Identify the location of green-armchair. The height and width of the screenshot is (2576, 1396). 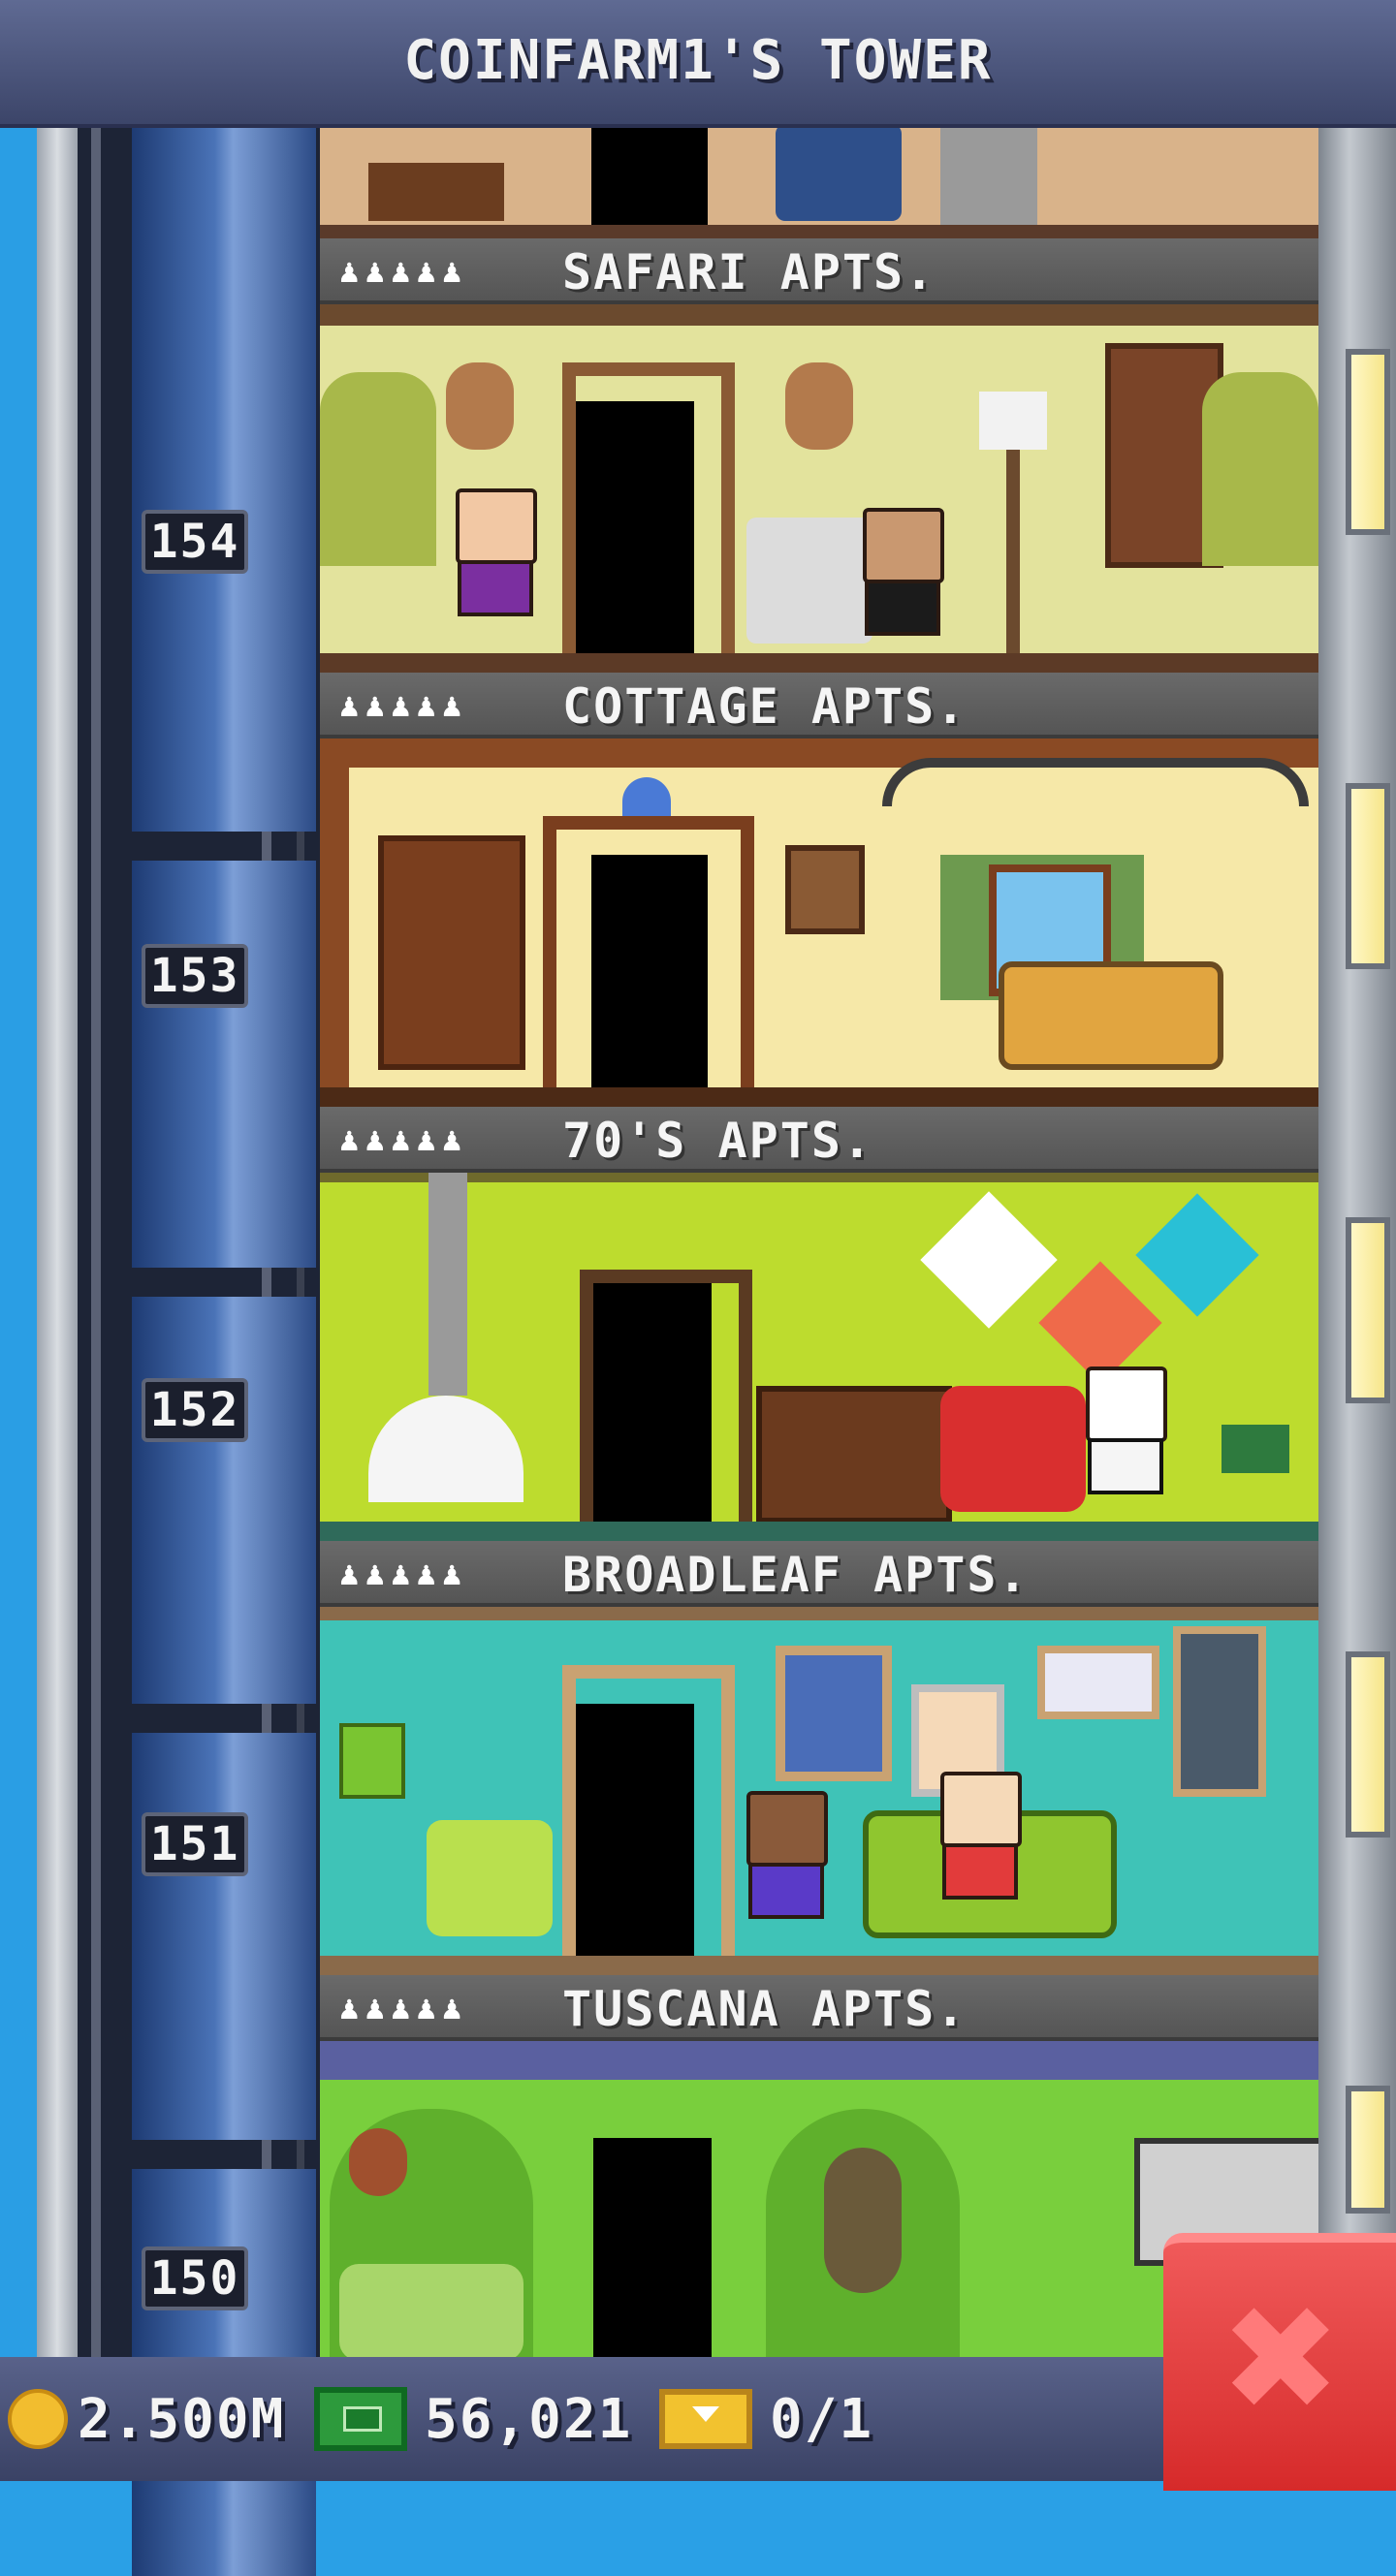
(490, 1878).